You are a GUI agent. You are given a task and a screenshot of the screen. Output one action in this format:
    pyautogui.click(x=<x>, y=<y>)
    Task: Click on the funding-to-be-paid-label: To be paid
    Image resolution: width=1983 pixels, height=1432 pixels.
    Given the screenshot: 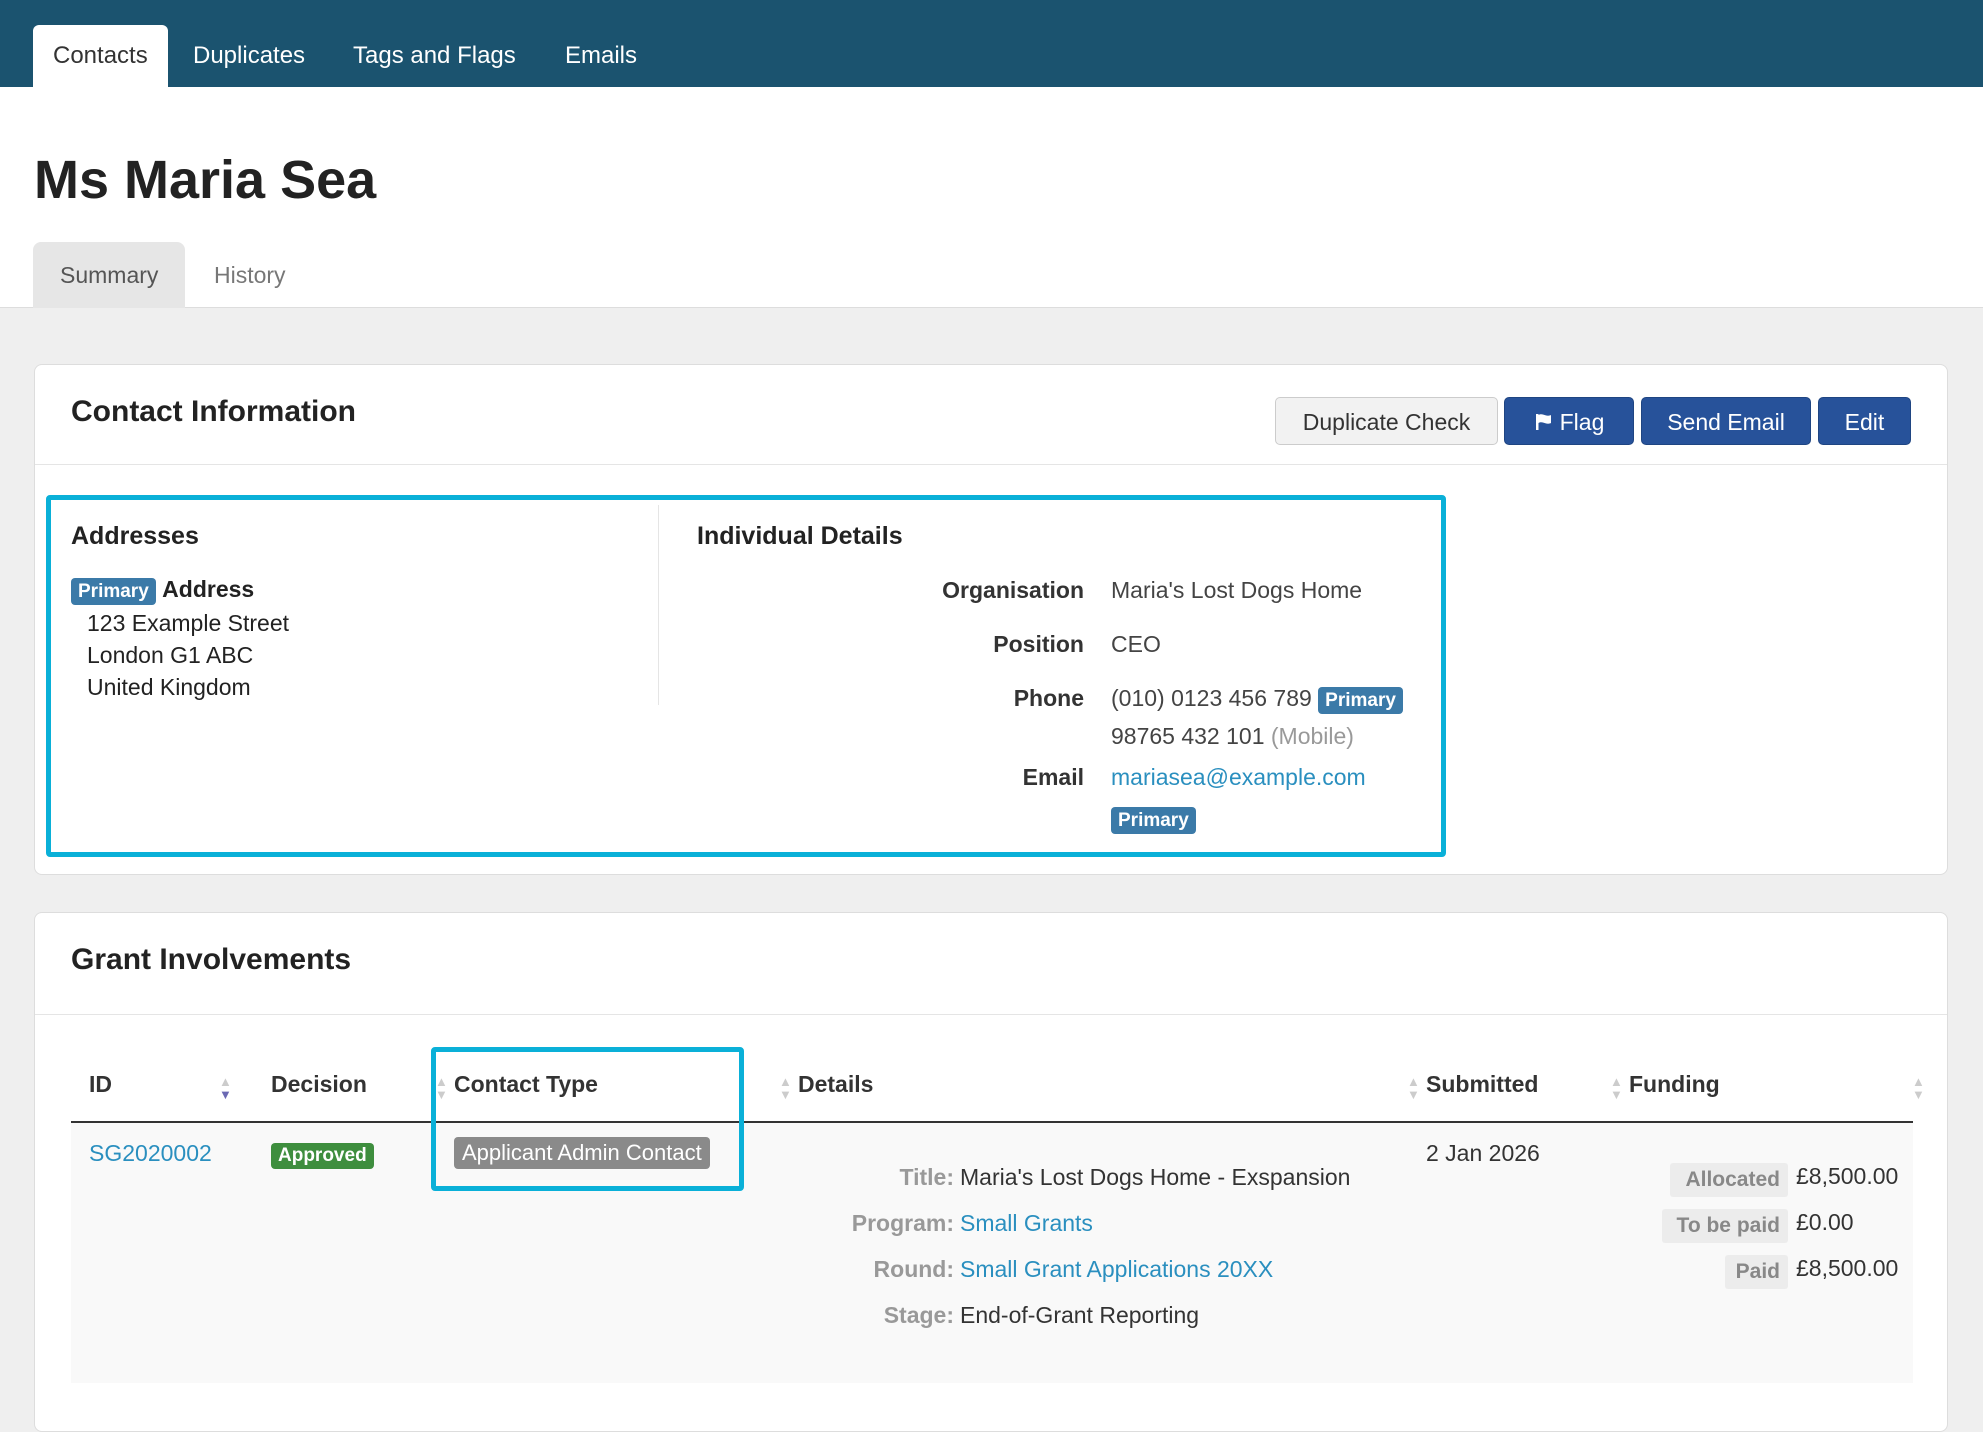 What is the action you would take?
    pyautogui.click(x=1725, y=1226)
    